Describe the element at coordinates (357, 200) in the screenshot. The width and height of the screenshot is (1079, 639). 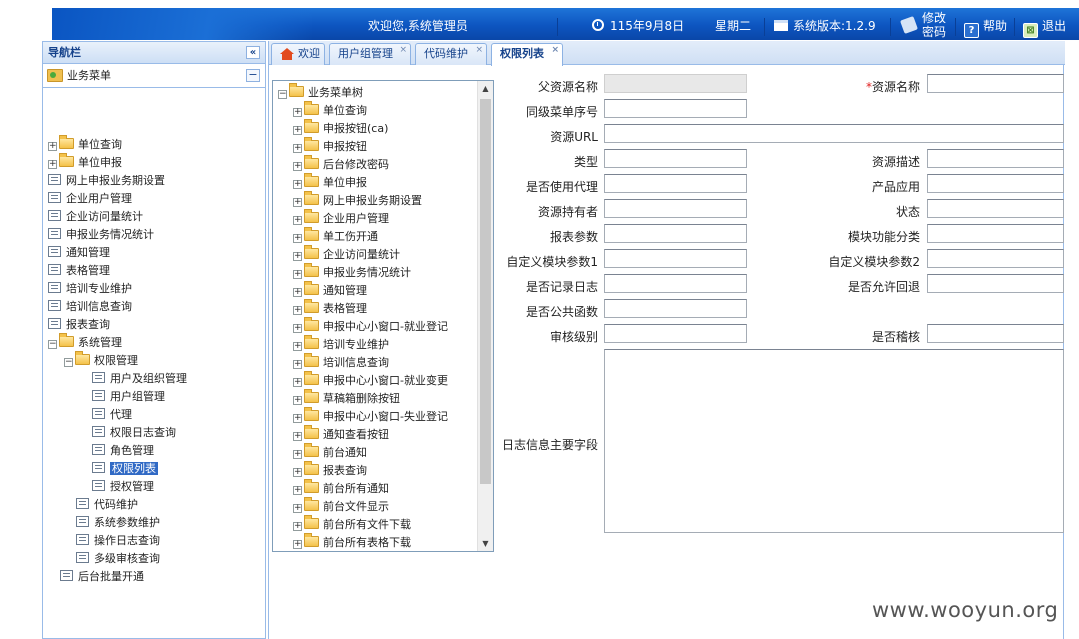
I see `menu-tree-item: + 网上申报业务期设置` at that location.